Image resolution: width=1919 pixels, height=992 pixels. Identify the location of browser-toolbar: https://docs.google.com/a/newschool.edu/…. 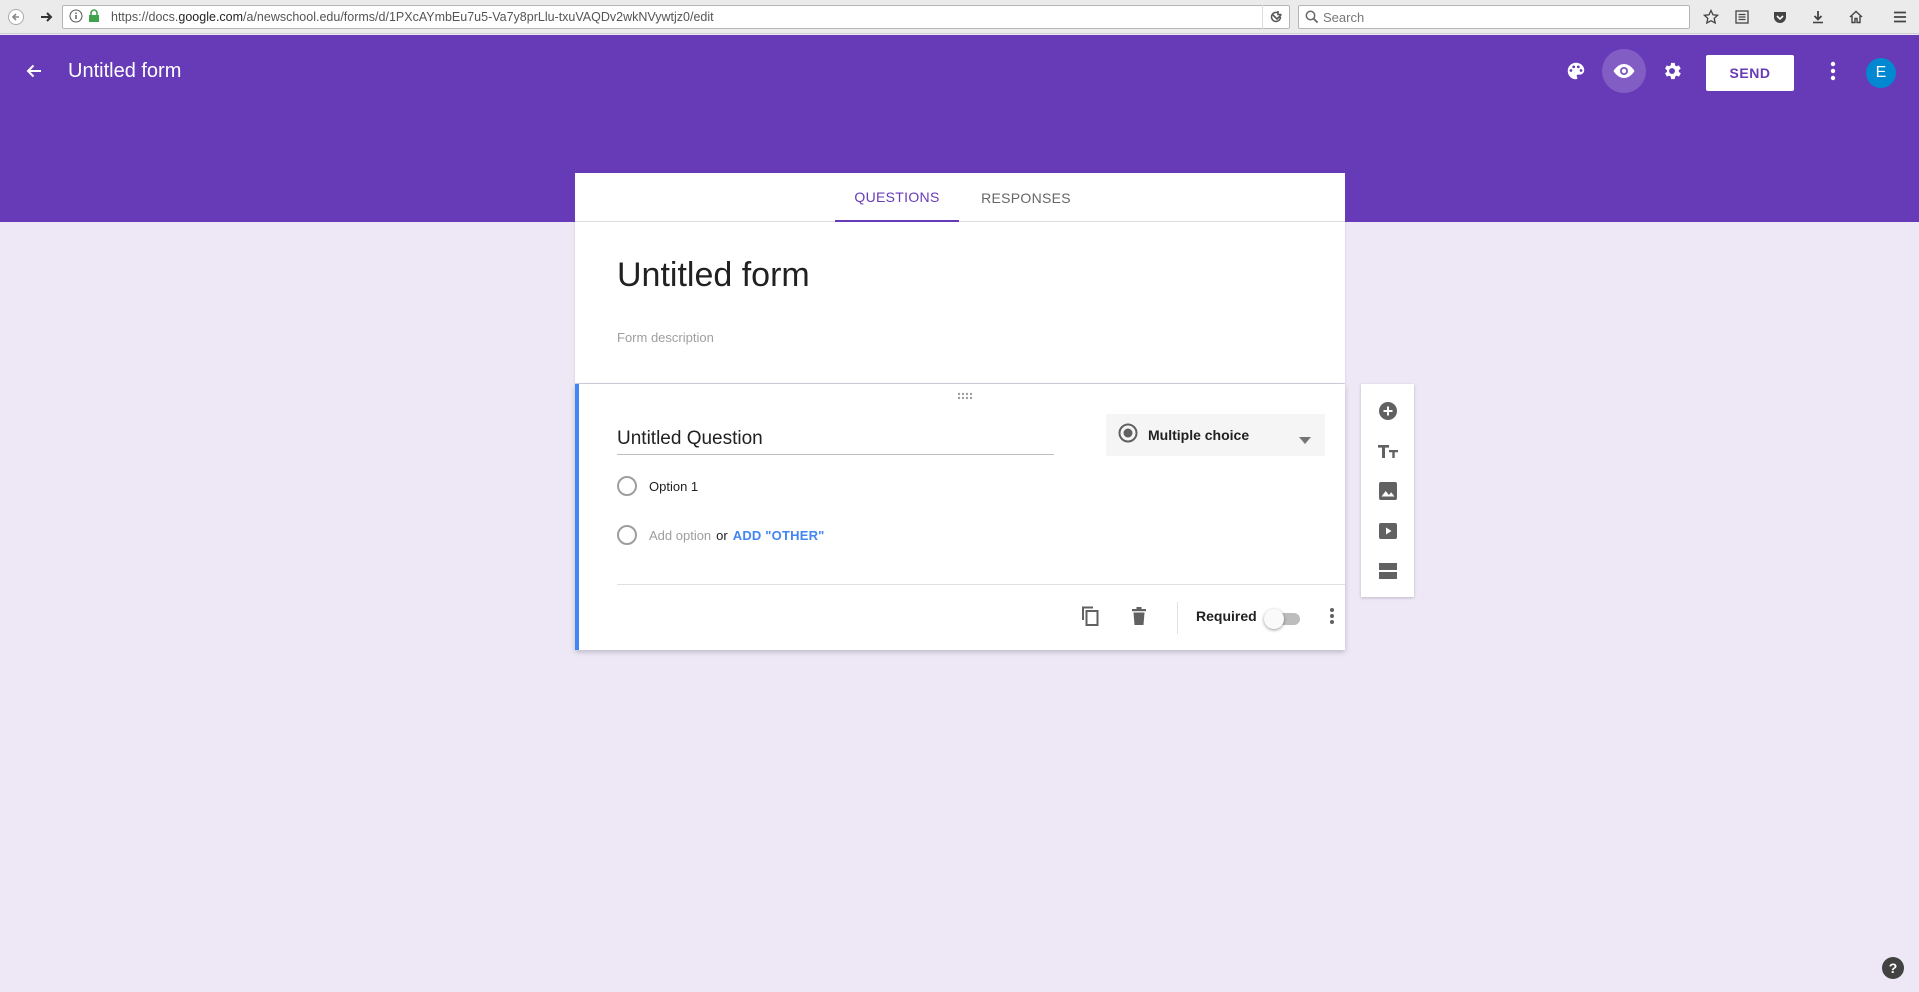
(959, 17).